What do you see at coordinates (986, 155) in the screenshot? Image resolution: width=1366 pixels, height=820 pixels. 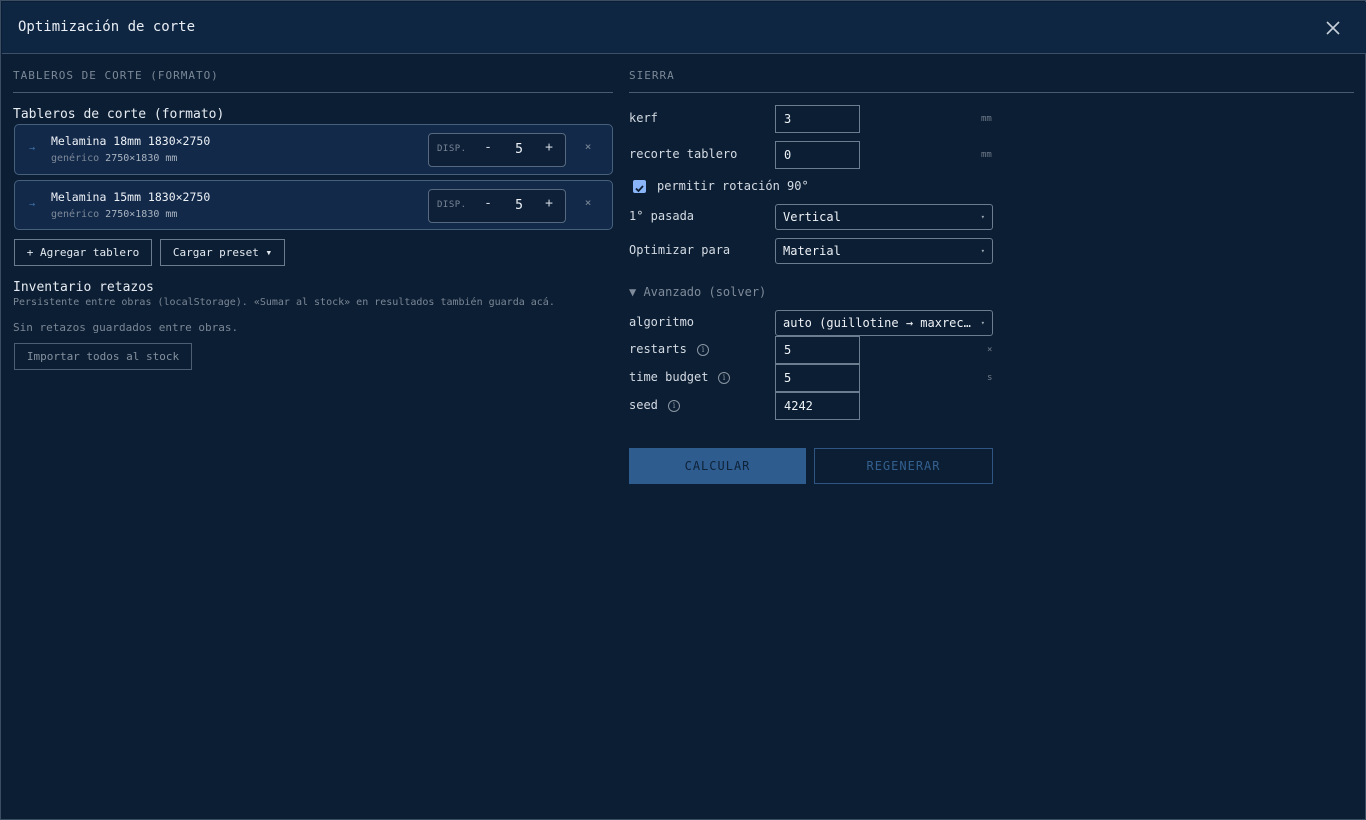 I see `trim-unit: mm` at bounding box center [986, 155].